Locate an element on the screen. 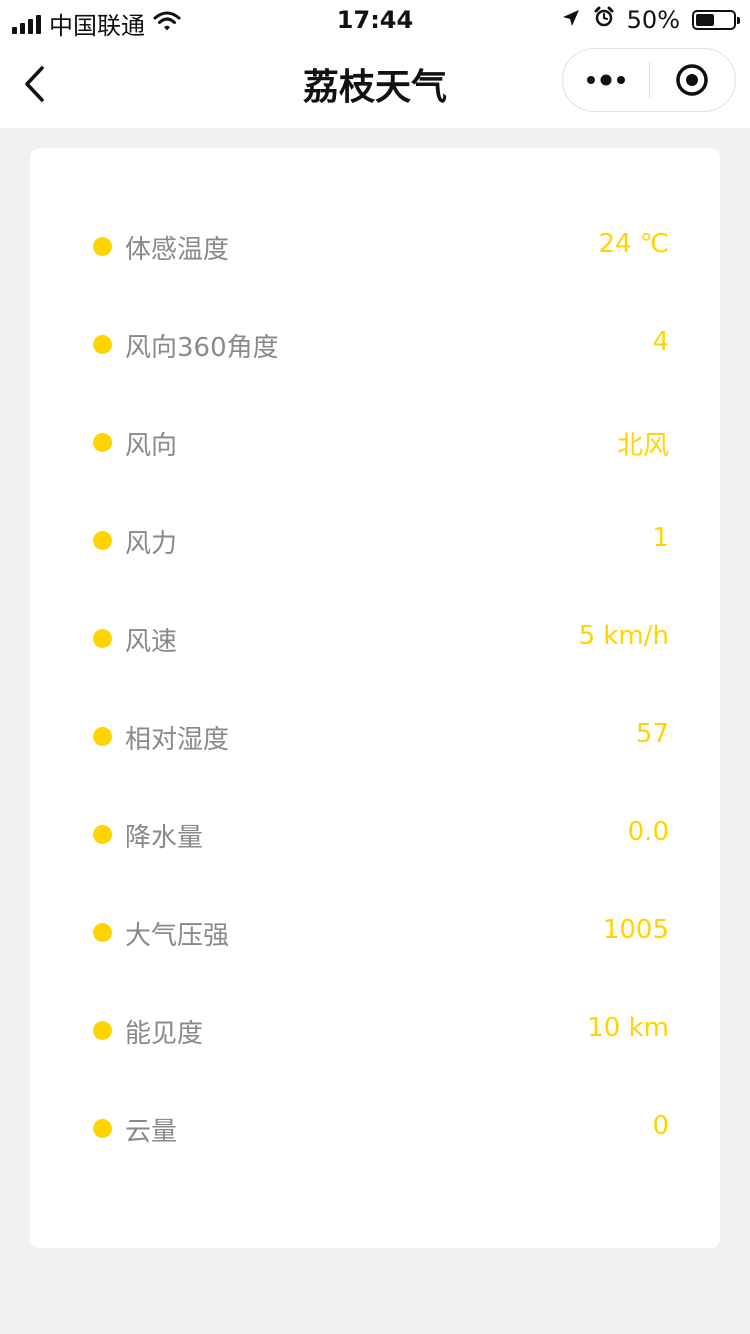  detail-label: 风力 is located at coordinates (151, 544).